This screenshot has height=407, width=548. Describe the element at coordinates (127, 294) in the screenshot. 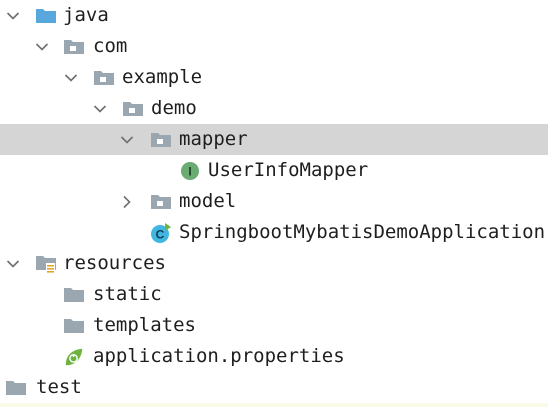

I see `tree-item-label: static` at that location.